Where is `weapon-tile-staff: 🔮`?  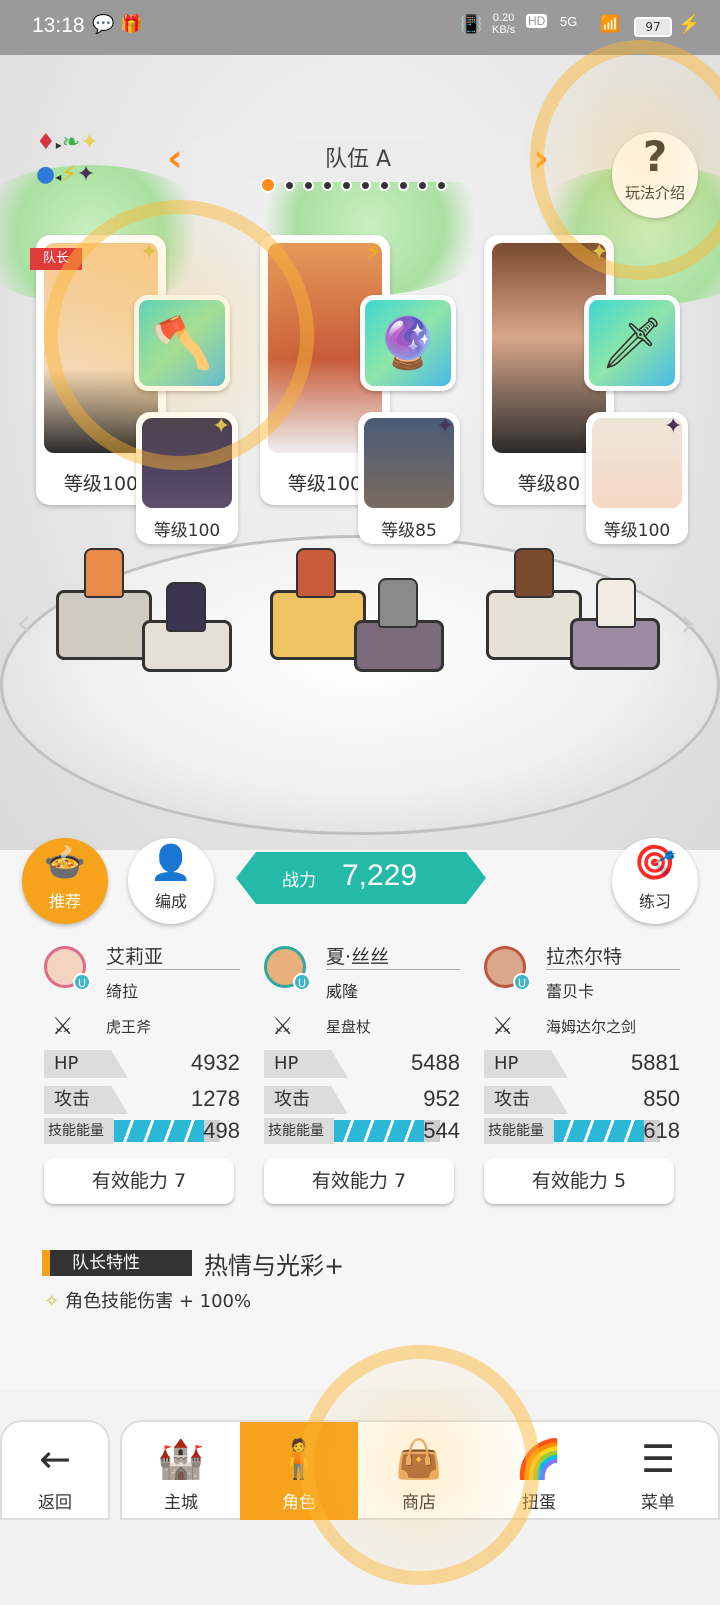
weapon-tile-staff: 🔮 is located at coordinates (408, 343).